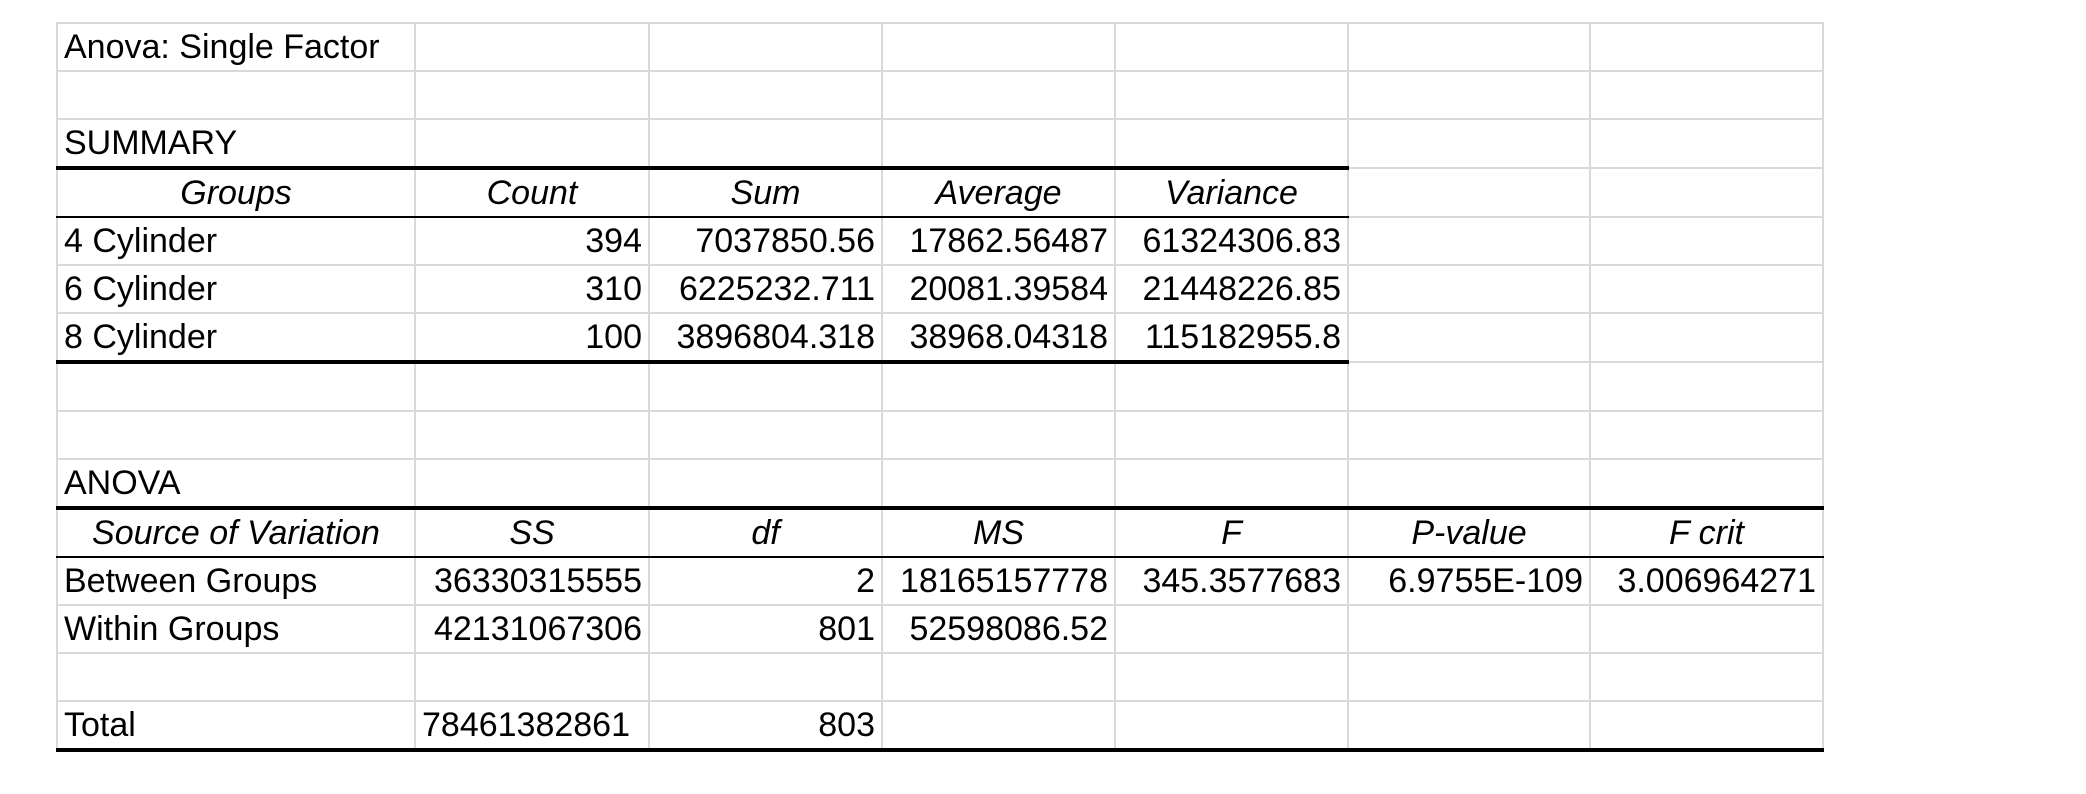 The image size is (2086, 794). What do you see at coordinates (236, 484) in the screenshot?
I see `anova-label: ANOVA` at bounding box center [236, 484].